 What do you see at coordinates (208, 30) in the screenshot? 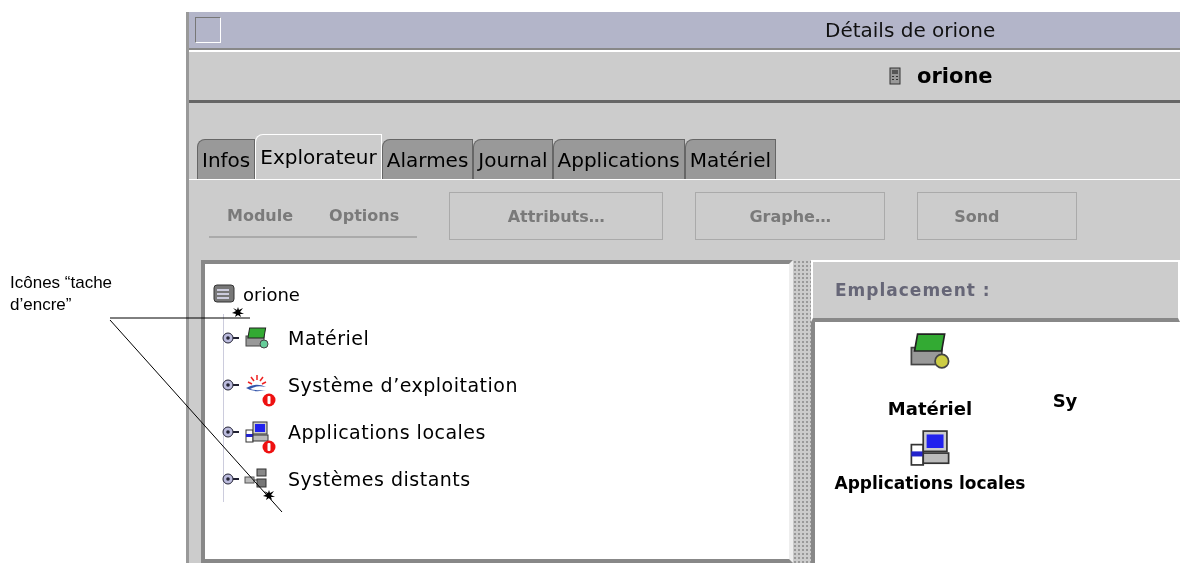
I see `window-menu-button` at bounding box center [208, 30].